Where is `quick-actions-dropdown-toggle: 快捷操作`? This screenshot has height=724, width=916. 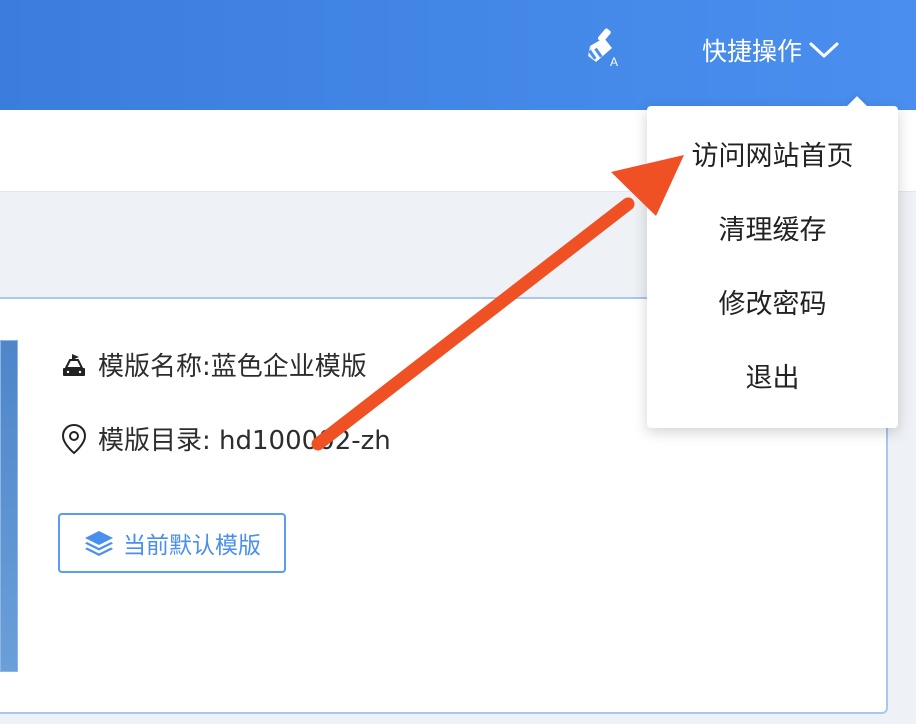 quick-actions-dropdown-toggle: 快捷操作 is located at coordinates (771, 50).